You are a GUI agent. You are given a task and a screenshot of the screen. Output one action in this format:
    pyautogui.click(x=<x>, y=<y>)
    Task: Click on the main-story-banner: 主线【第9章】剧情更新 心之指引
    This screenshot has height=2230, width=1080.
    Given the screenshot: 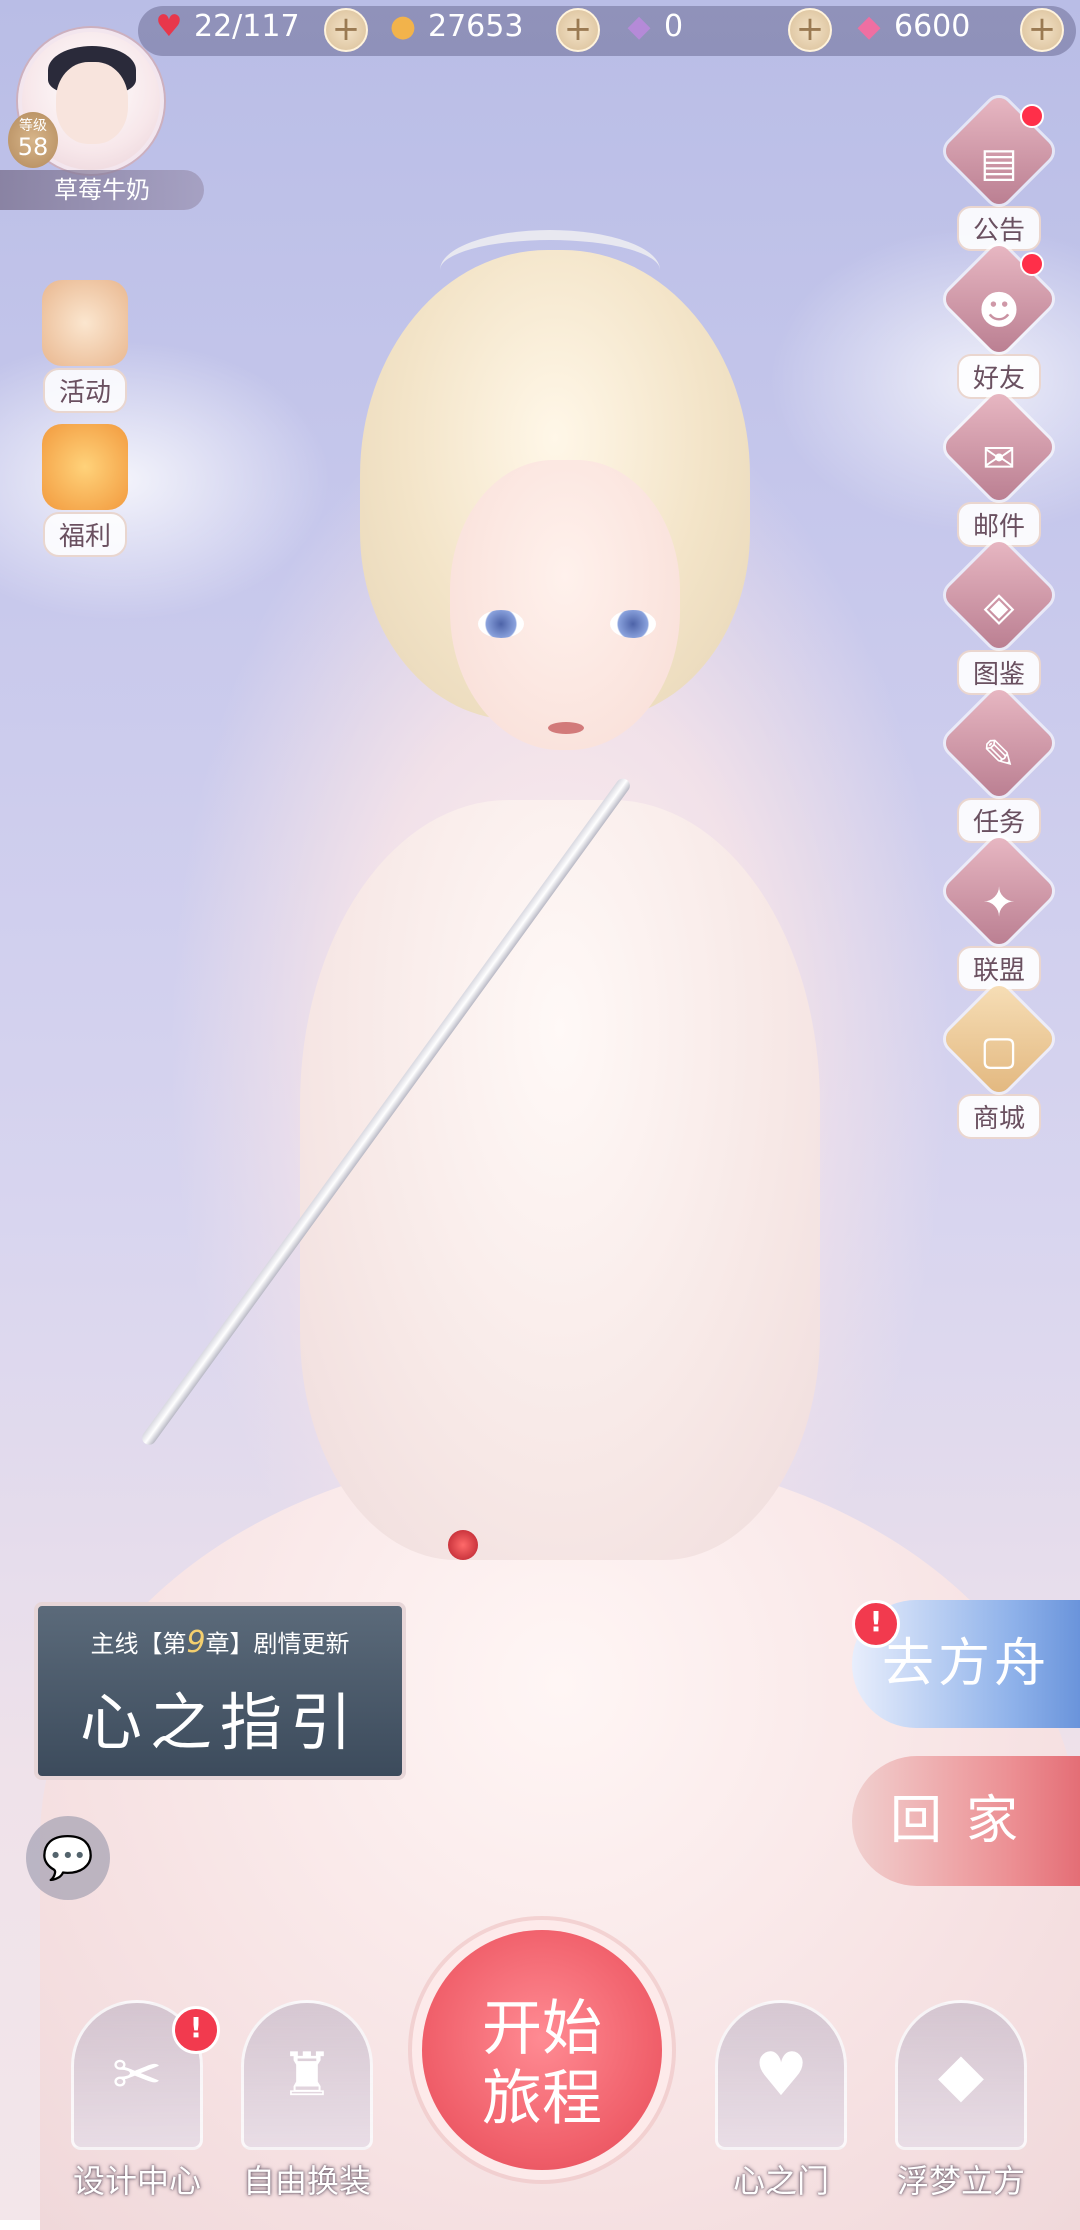 What is the action you would take?
    pyautogui.click(x=220, y=1691)
    